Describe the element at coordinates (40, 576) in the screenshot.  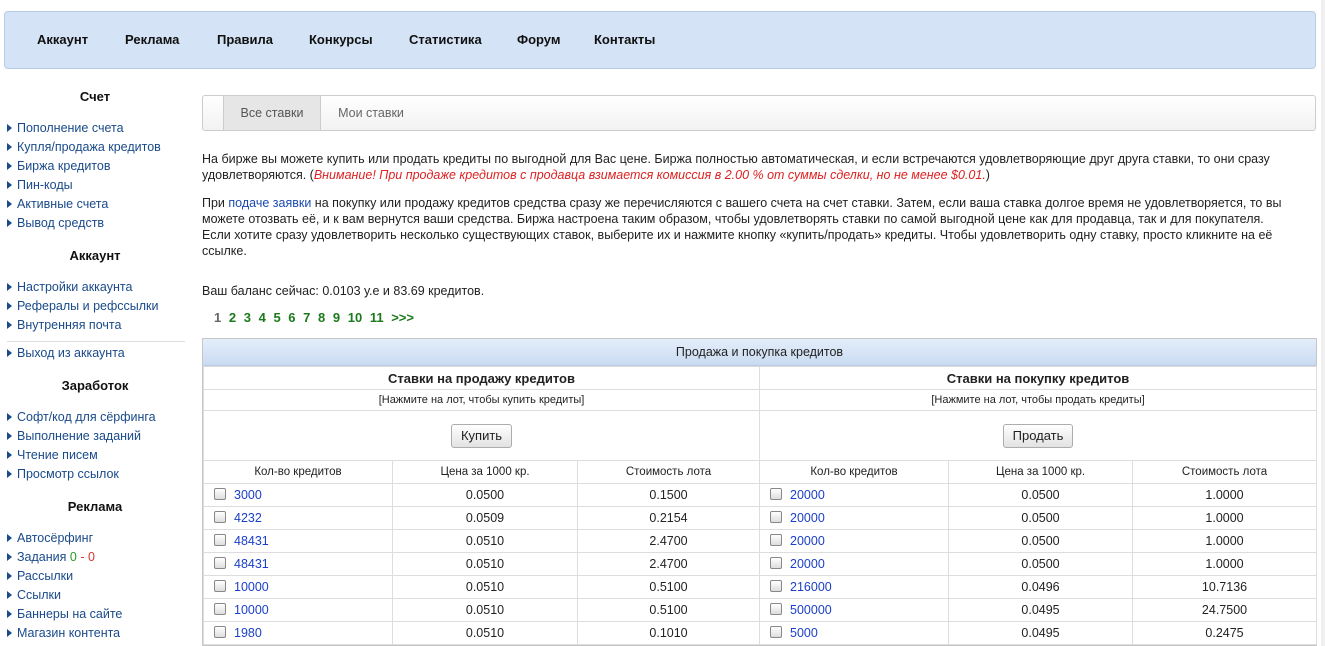
I see `sidebar-item-mailings: Рассылки` at that location.